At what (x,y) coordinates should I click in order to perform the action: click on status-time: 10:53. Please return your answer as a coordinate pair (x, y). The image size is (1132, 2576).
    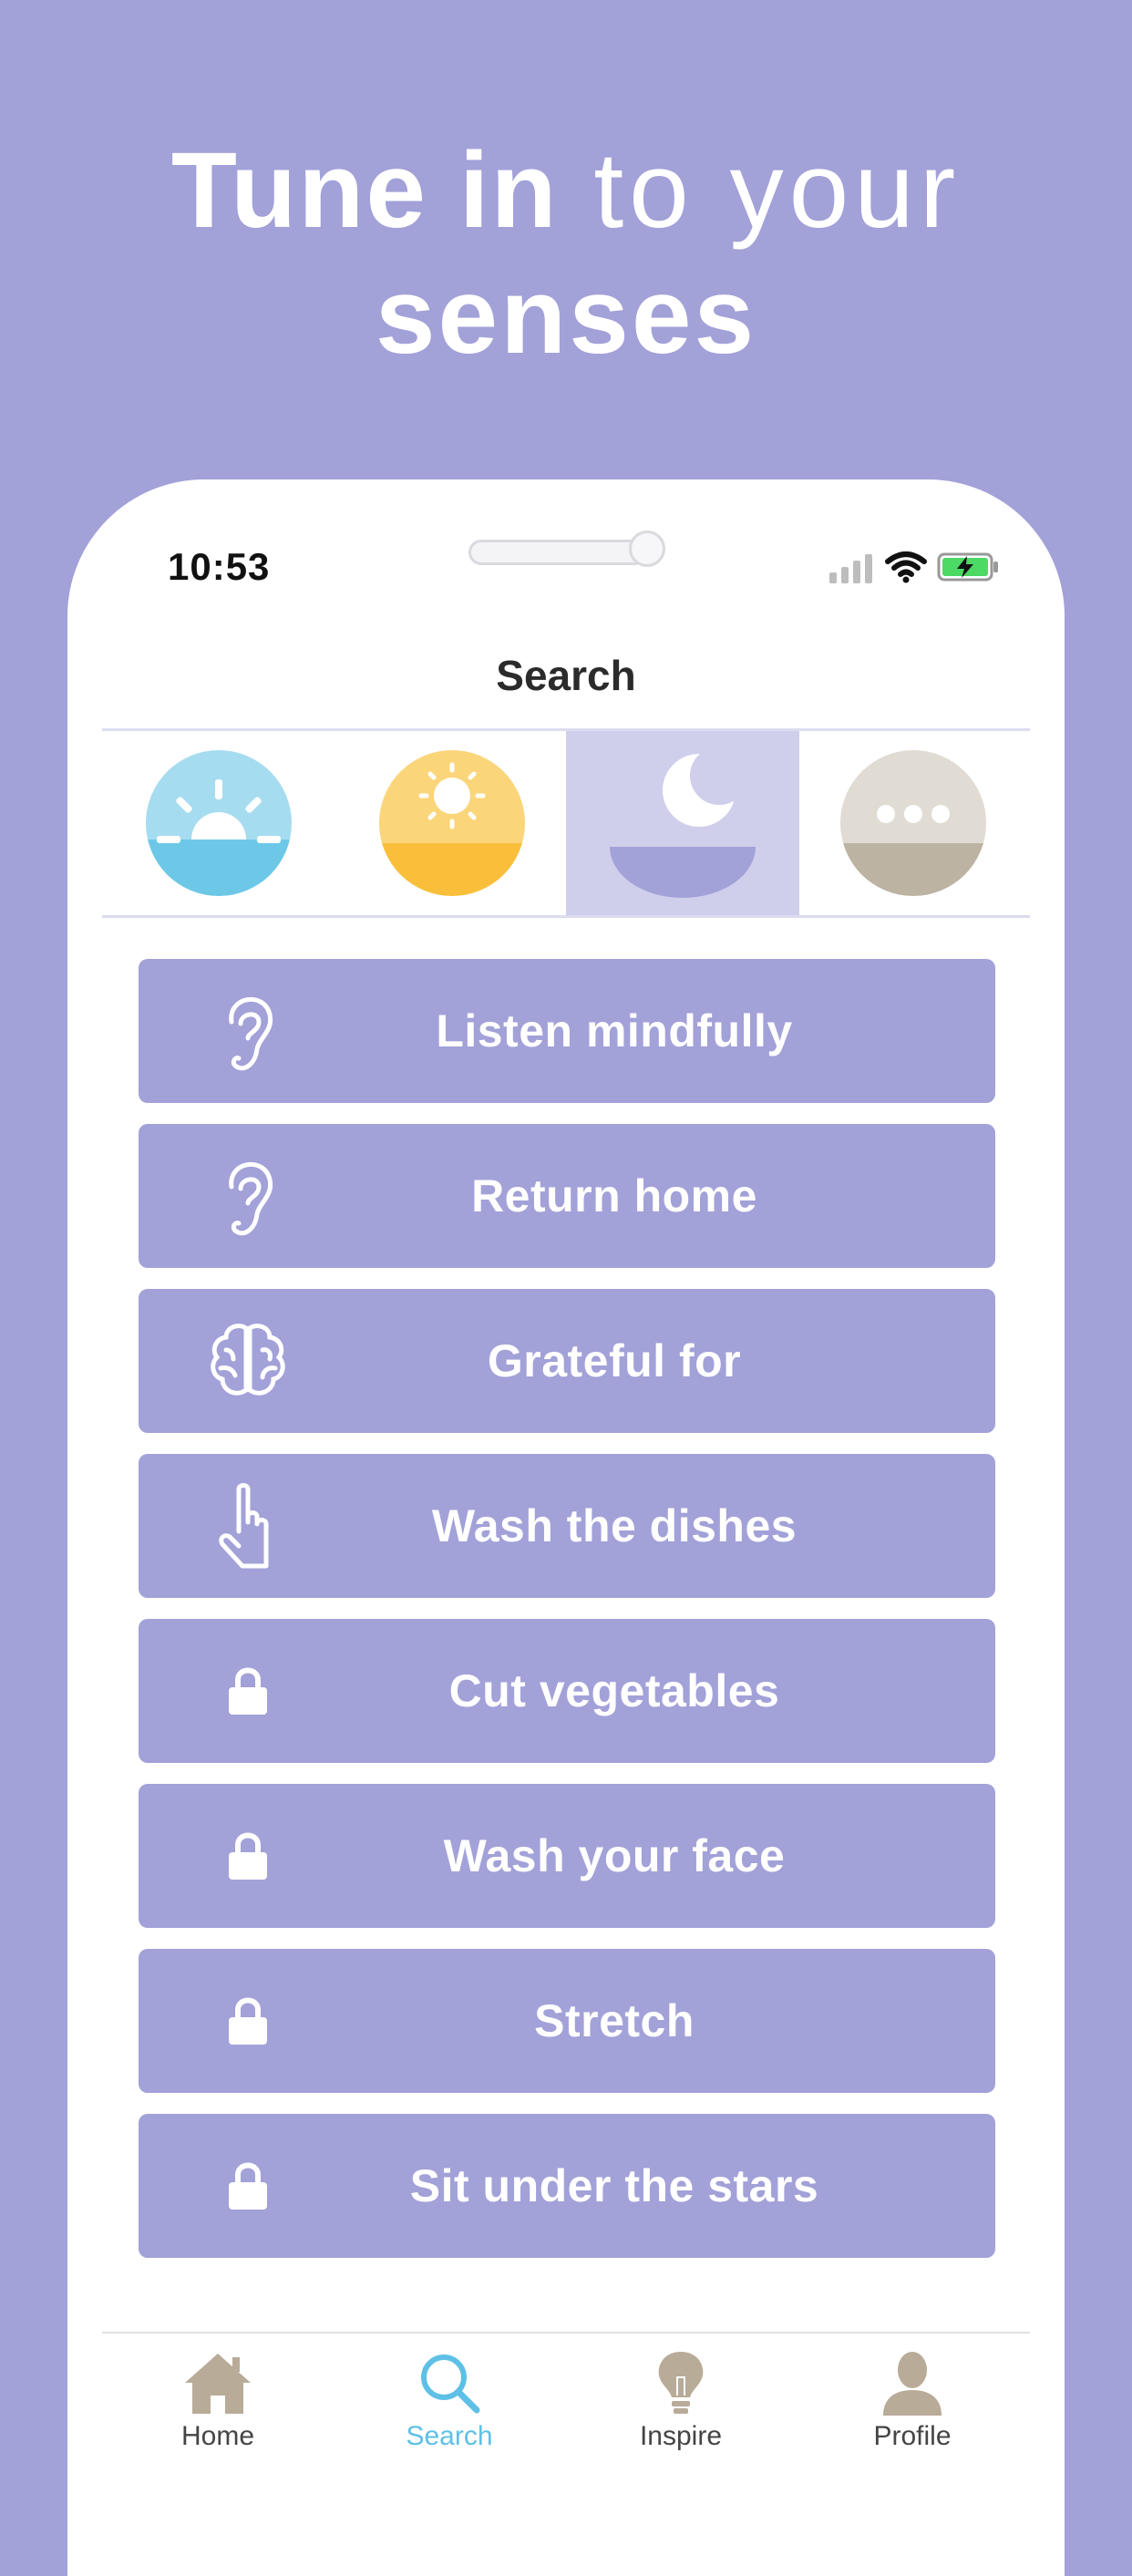
    Looking at the image, I should click on (220, 566).